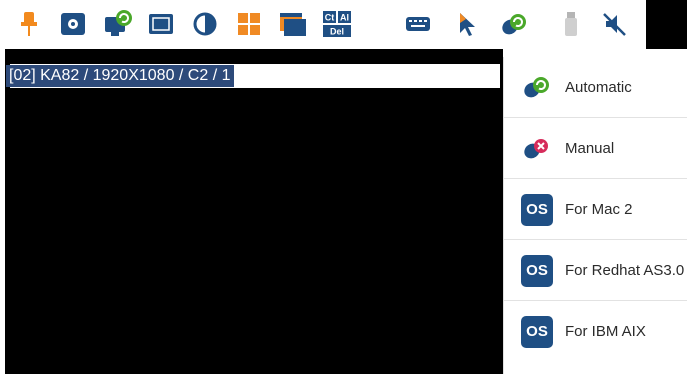 The height and width of the screenshot is (374, 687). Describe the element at coordinates (537, 149) in the screenshot. I see `mouse-manual-icon` at that location.